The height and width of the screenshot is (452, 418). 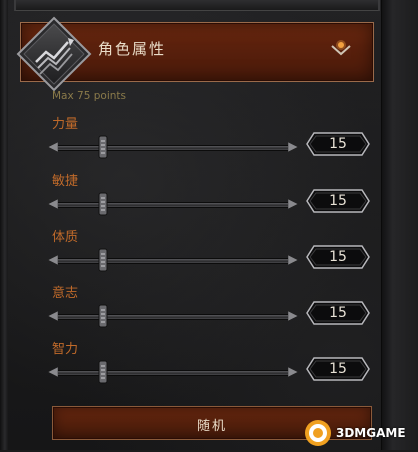 What do you see at coordinates (4, 225) in the screenshot?
I see `left-frame` at bounding box center [4, 225].